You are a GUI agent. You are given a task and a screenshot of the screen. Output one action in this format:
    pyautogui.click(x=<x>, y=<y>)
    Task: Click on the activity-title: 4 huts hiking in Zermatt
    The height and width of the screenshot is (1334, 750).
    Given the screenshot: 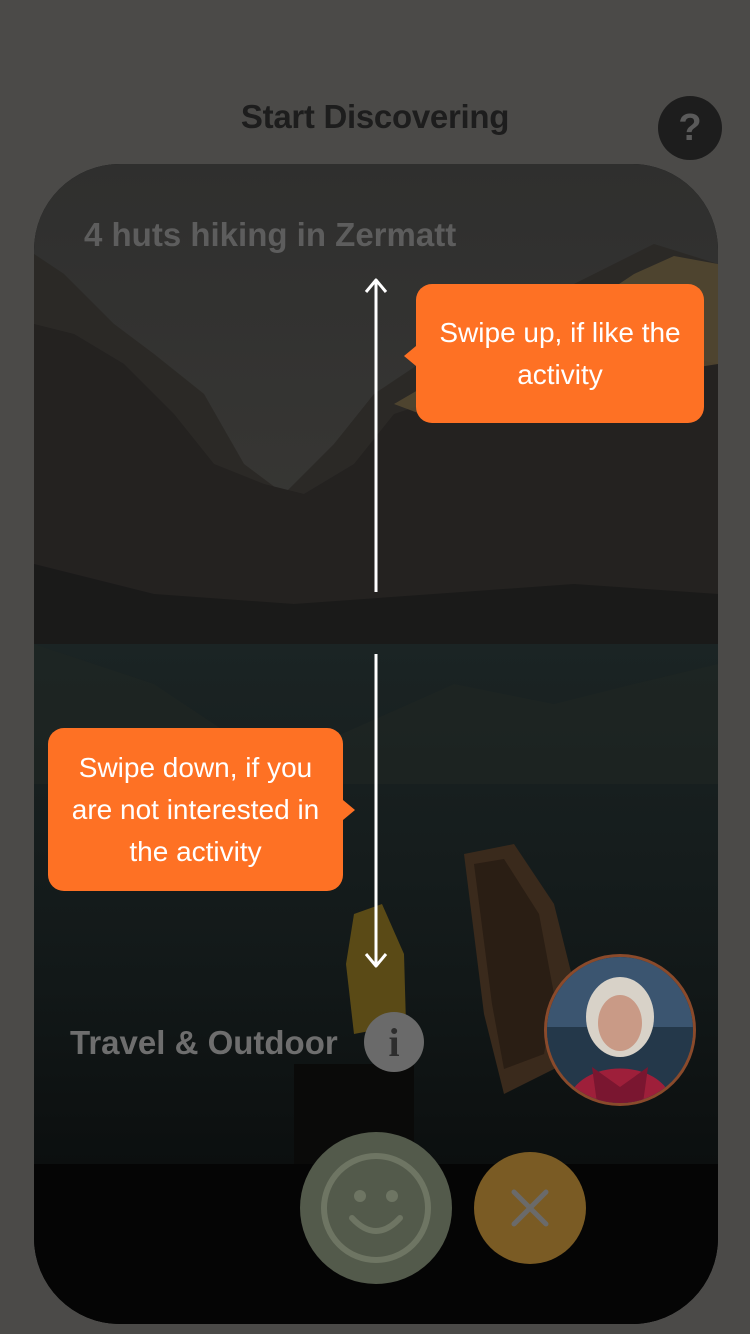 What is the action you would take?
    pyautogui.click(x=270, y=234)
    